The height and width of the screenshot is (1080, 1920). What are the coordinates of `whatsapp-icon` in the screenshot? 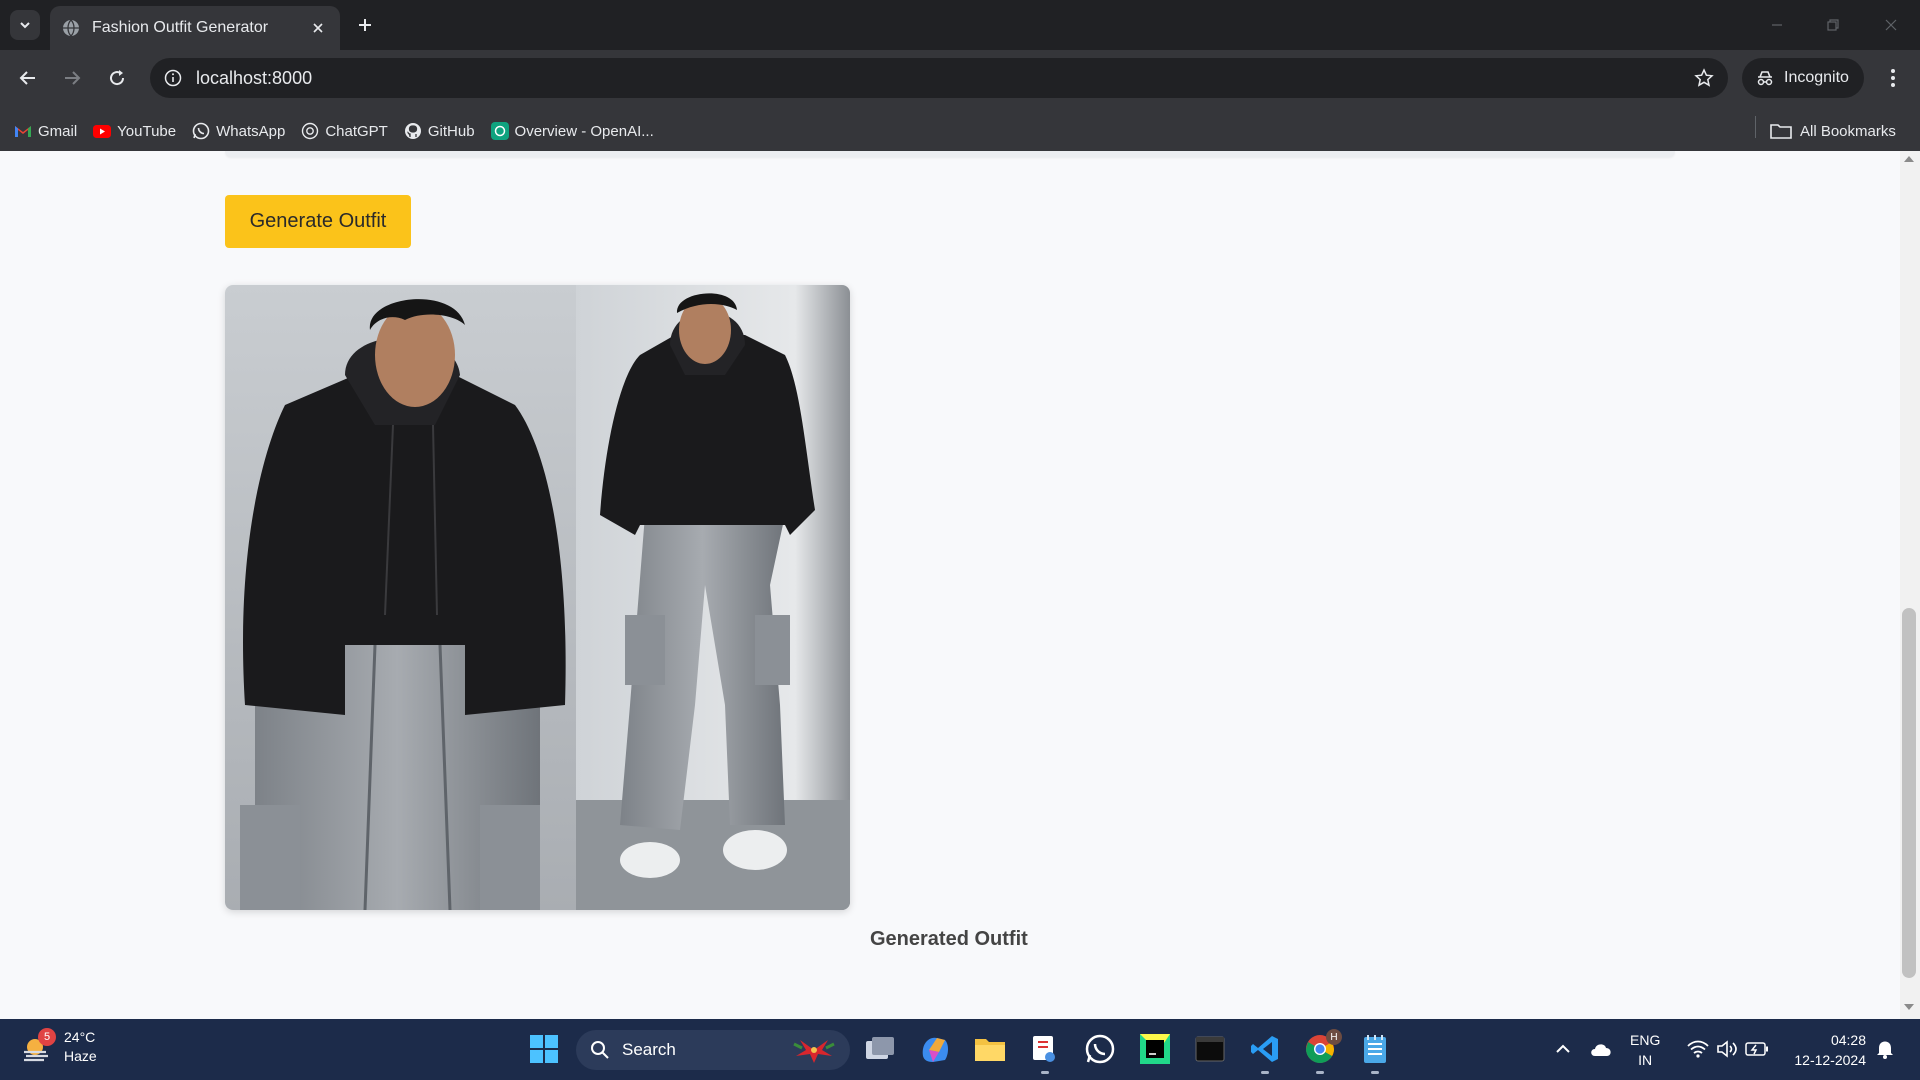 It's located at (201, 131).